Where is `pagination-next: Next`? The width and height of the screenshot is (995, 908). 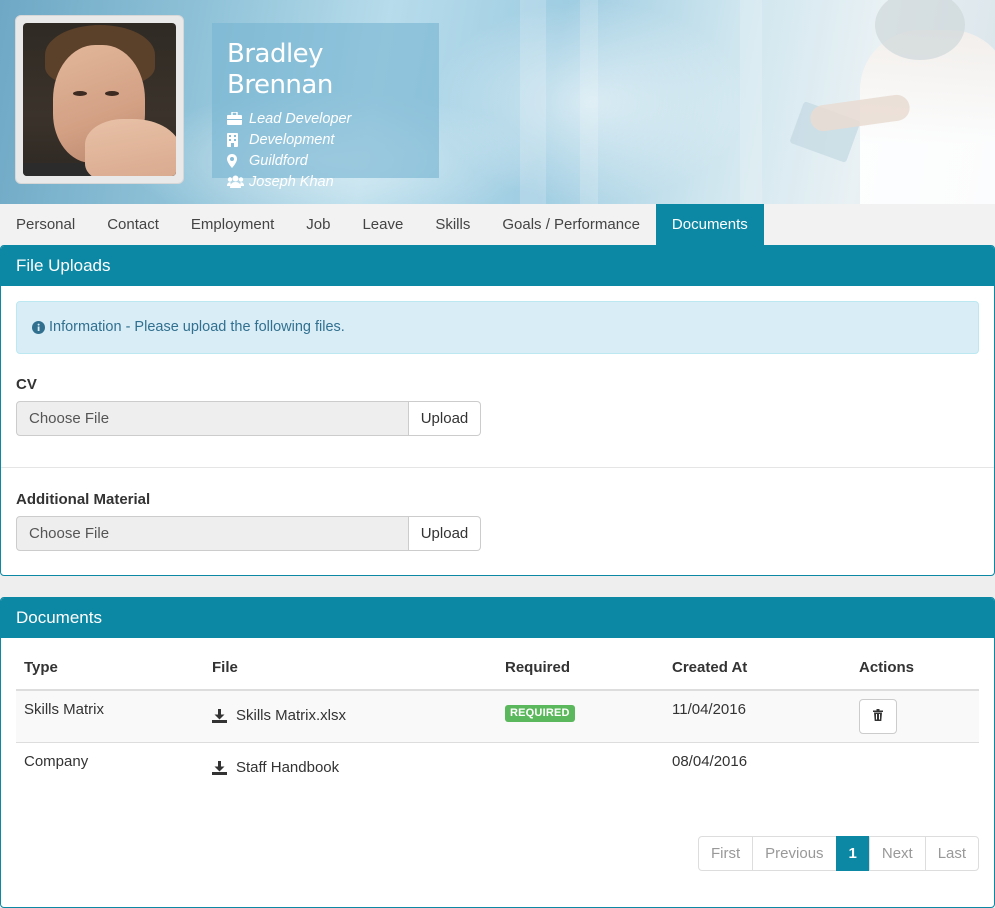
pagination-next: Next is located at coordinates (897, 853).